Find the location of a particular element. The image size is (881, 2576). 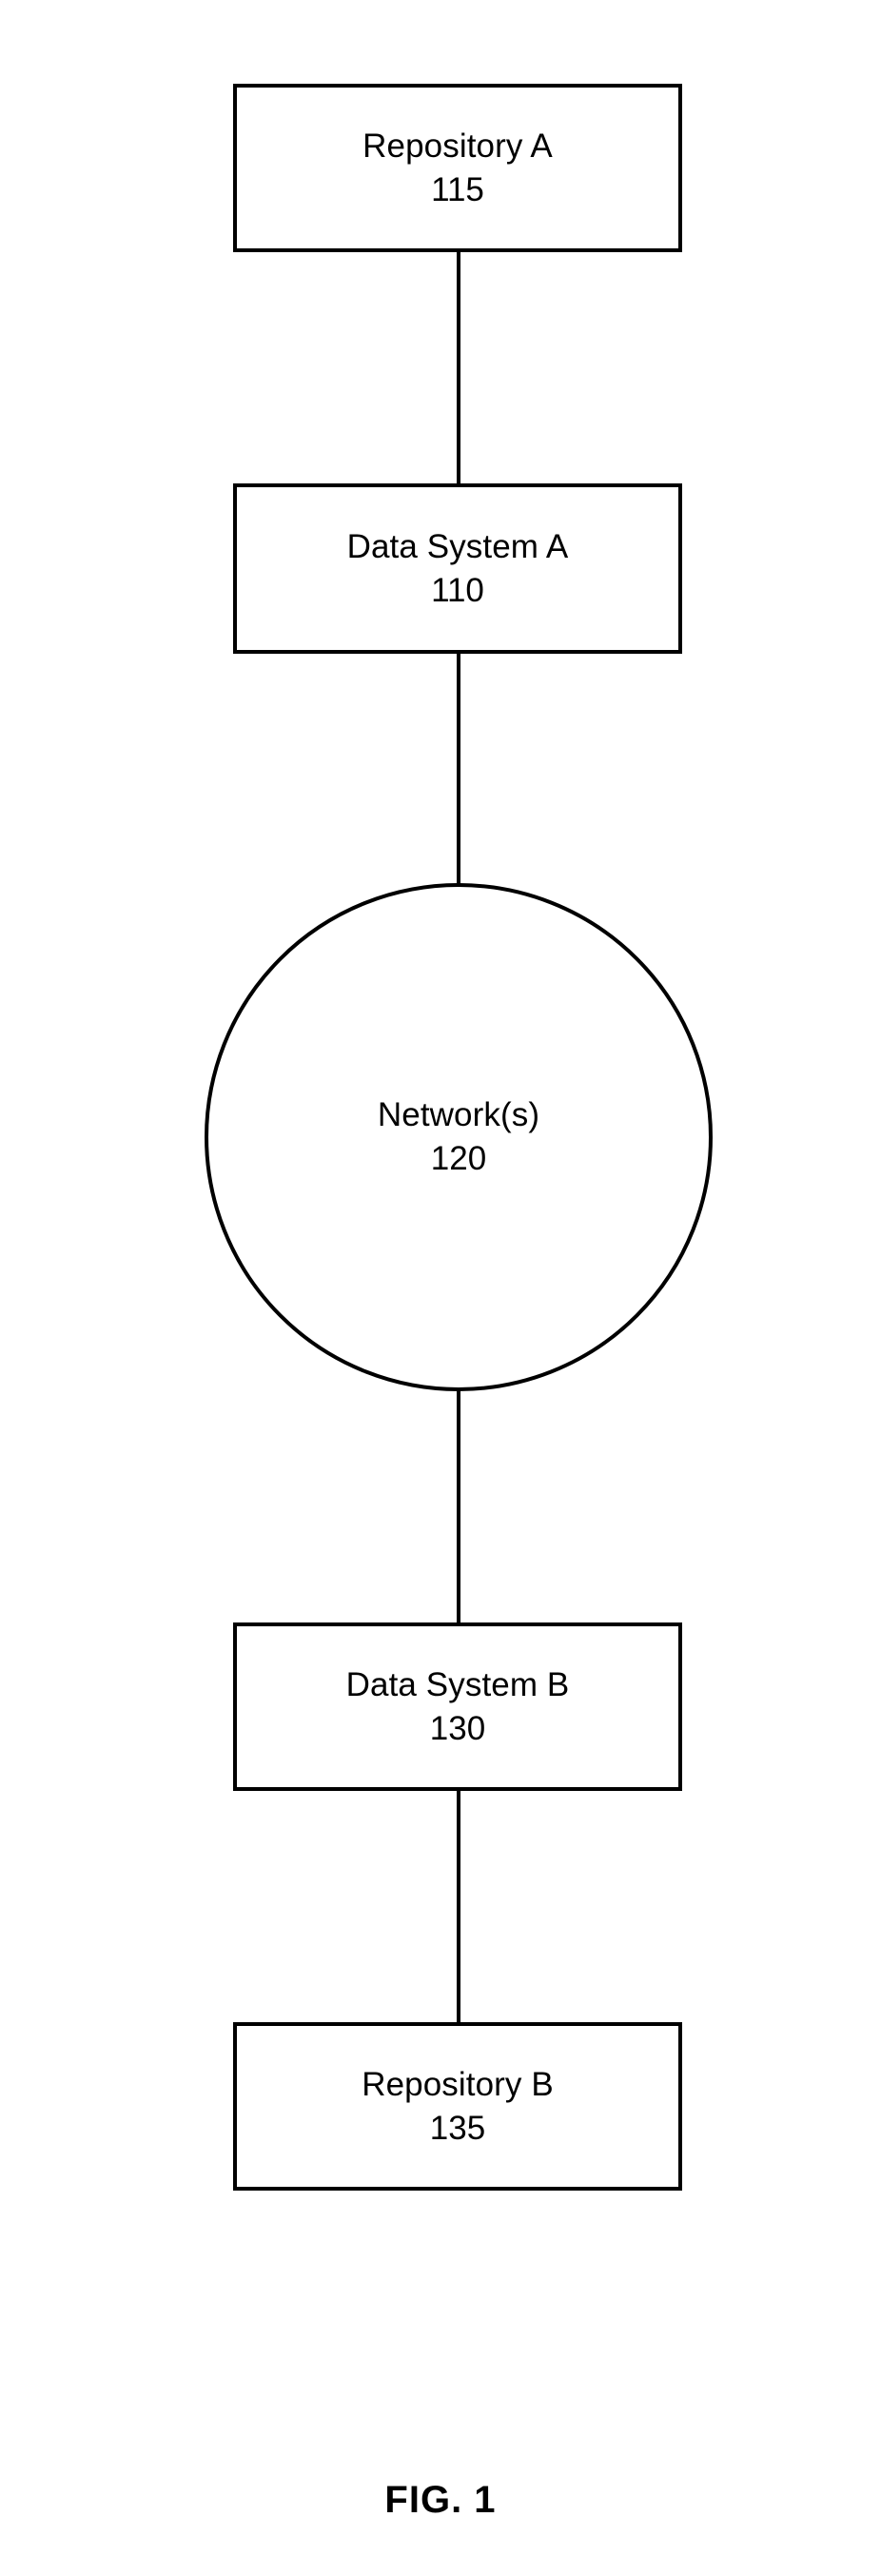

node-repository-b: Repository B 135 is located at coordinates (457, 2106).